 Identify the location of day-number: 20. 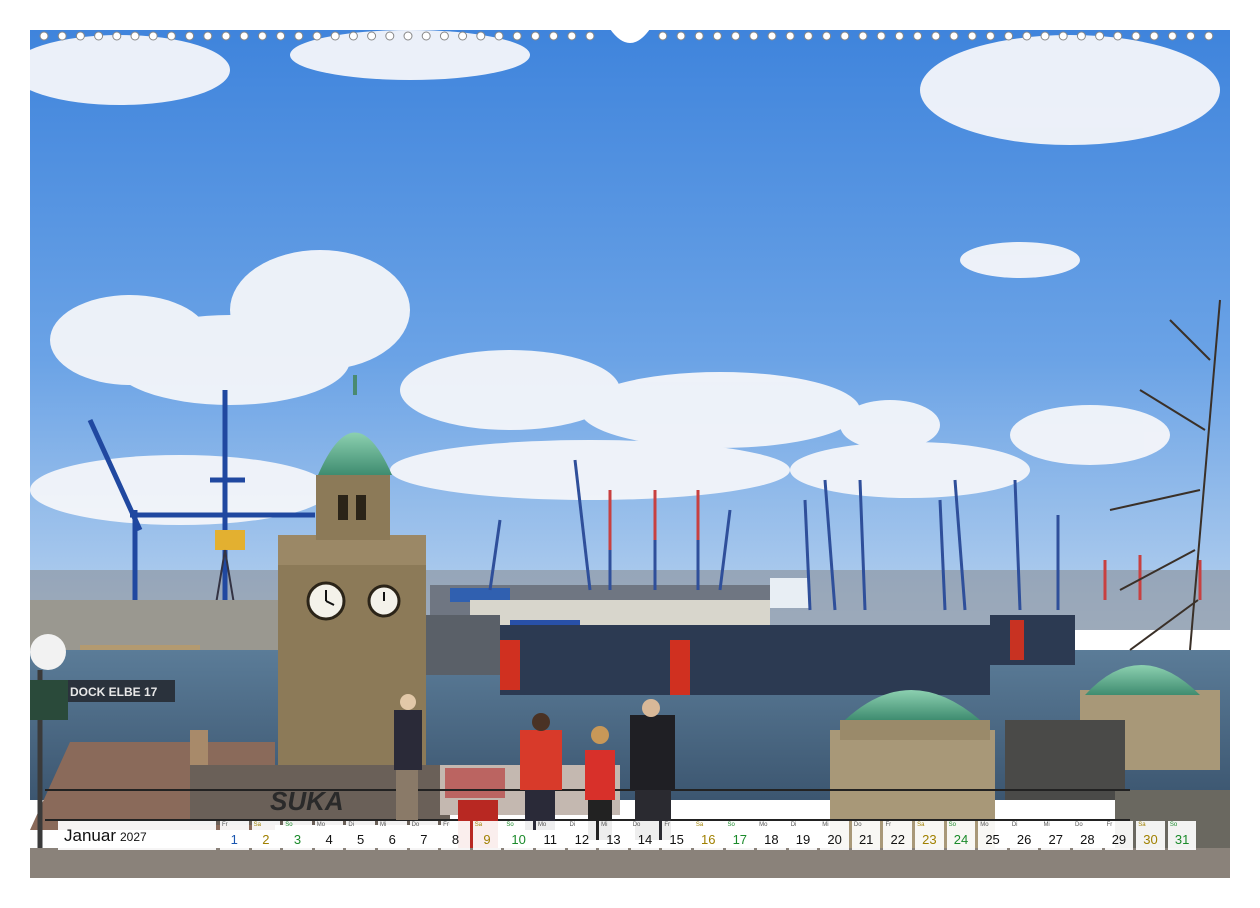
(834, 839).